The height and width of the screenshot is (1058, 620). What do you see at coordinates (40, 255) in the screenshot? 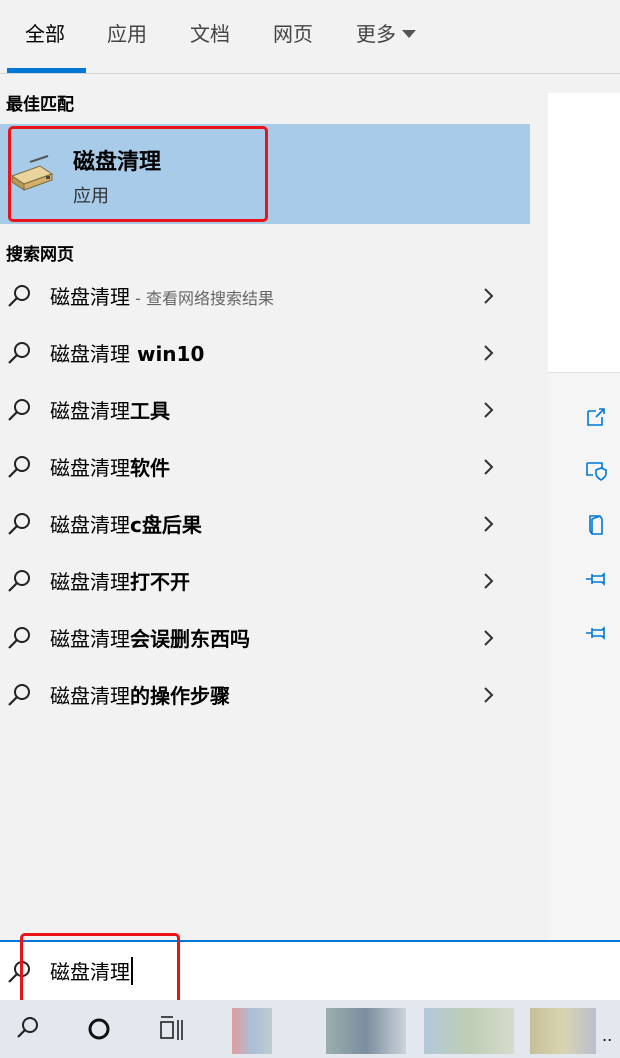
I see `web-search-header: 搜索网页` at bounding box center [40, 255].